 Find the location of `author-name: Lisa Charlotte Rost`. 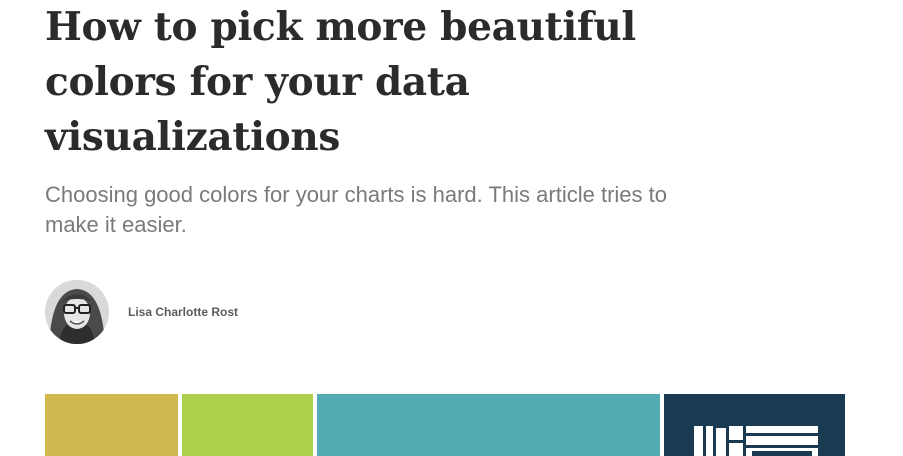

author-name: Lisa Charlotte Rost is located at coordinates (183, 312).